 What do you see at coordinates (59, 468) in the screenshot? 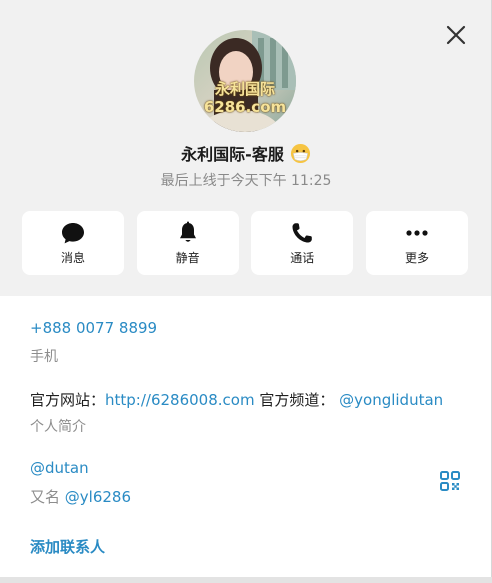
I see `username: @dutan` at bounding box center [59, 468].